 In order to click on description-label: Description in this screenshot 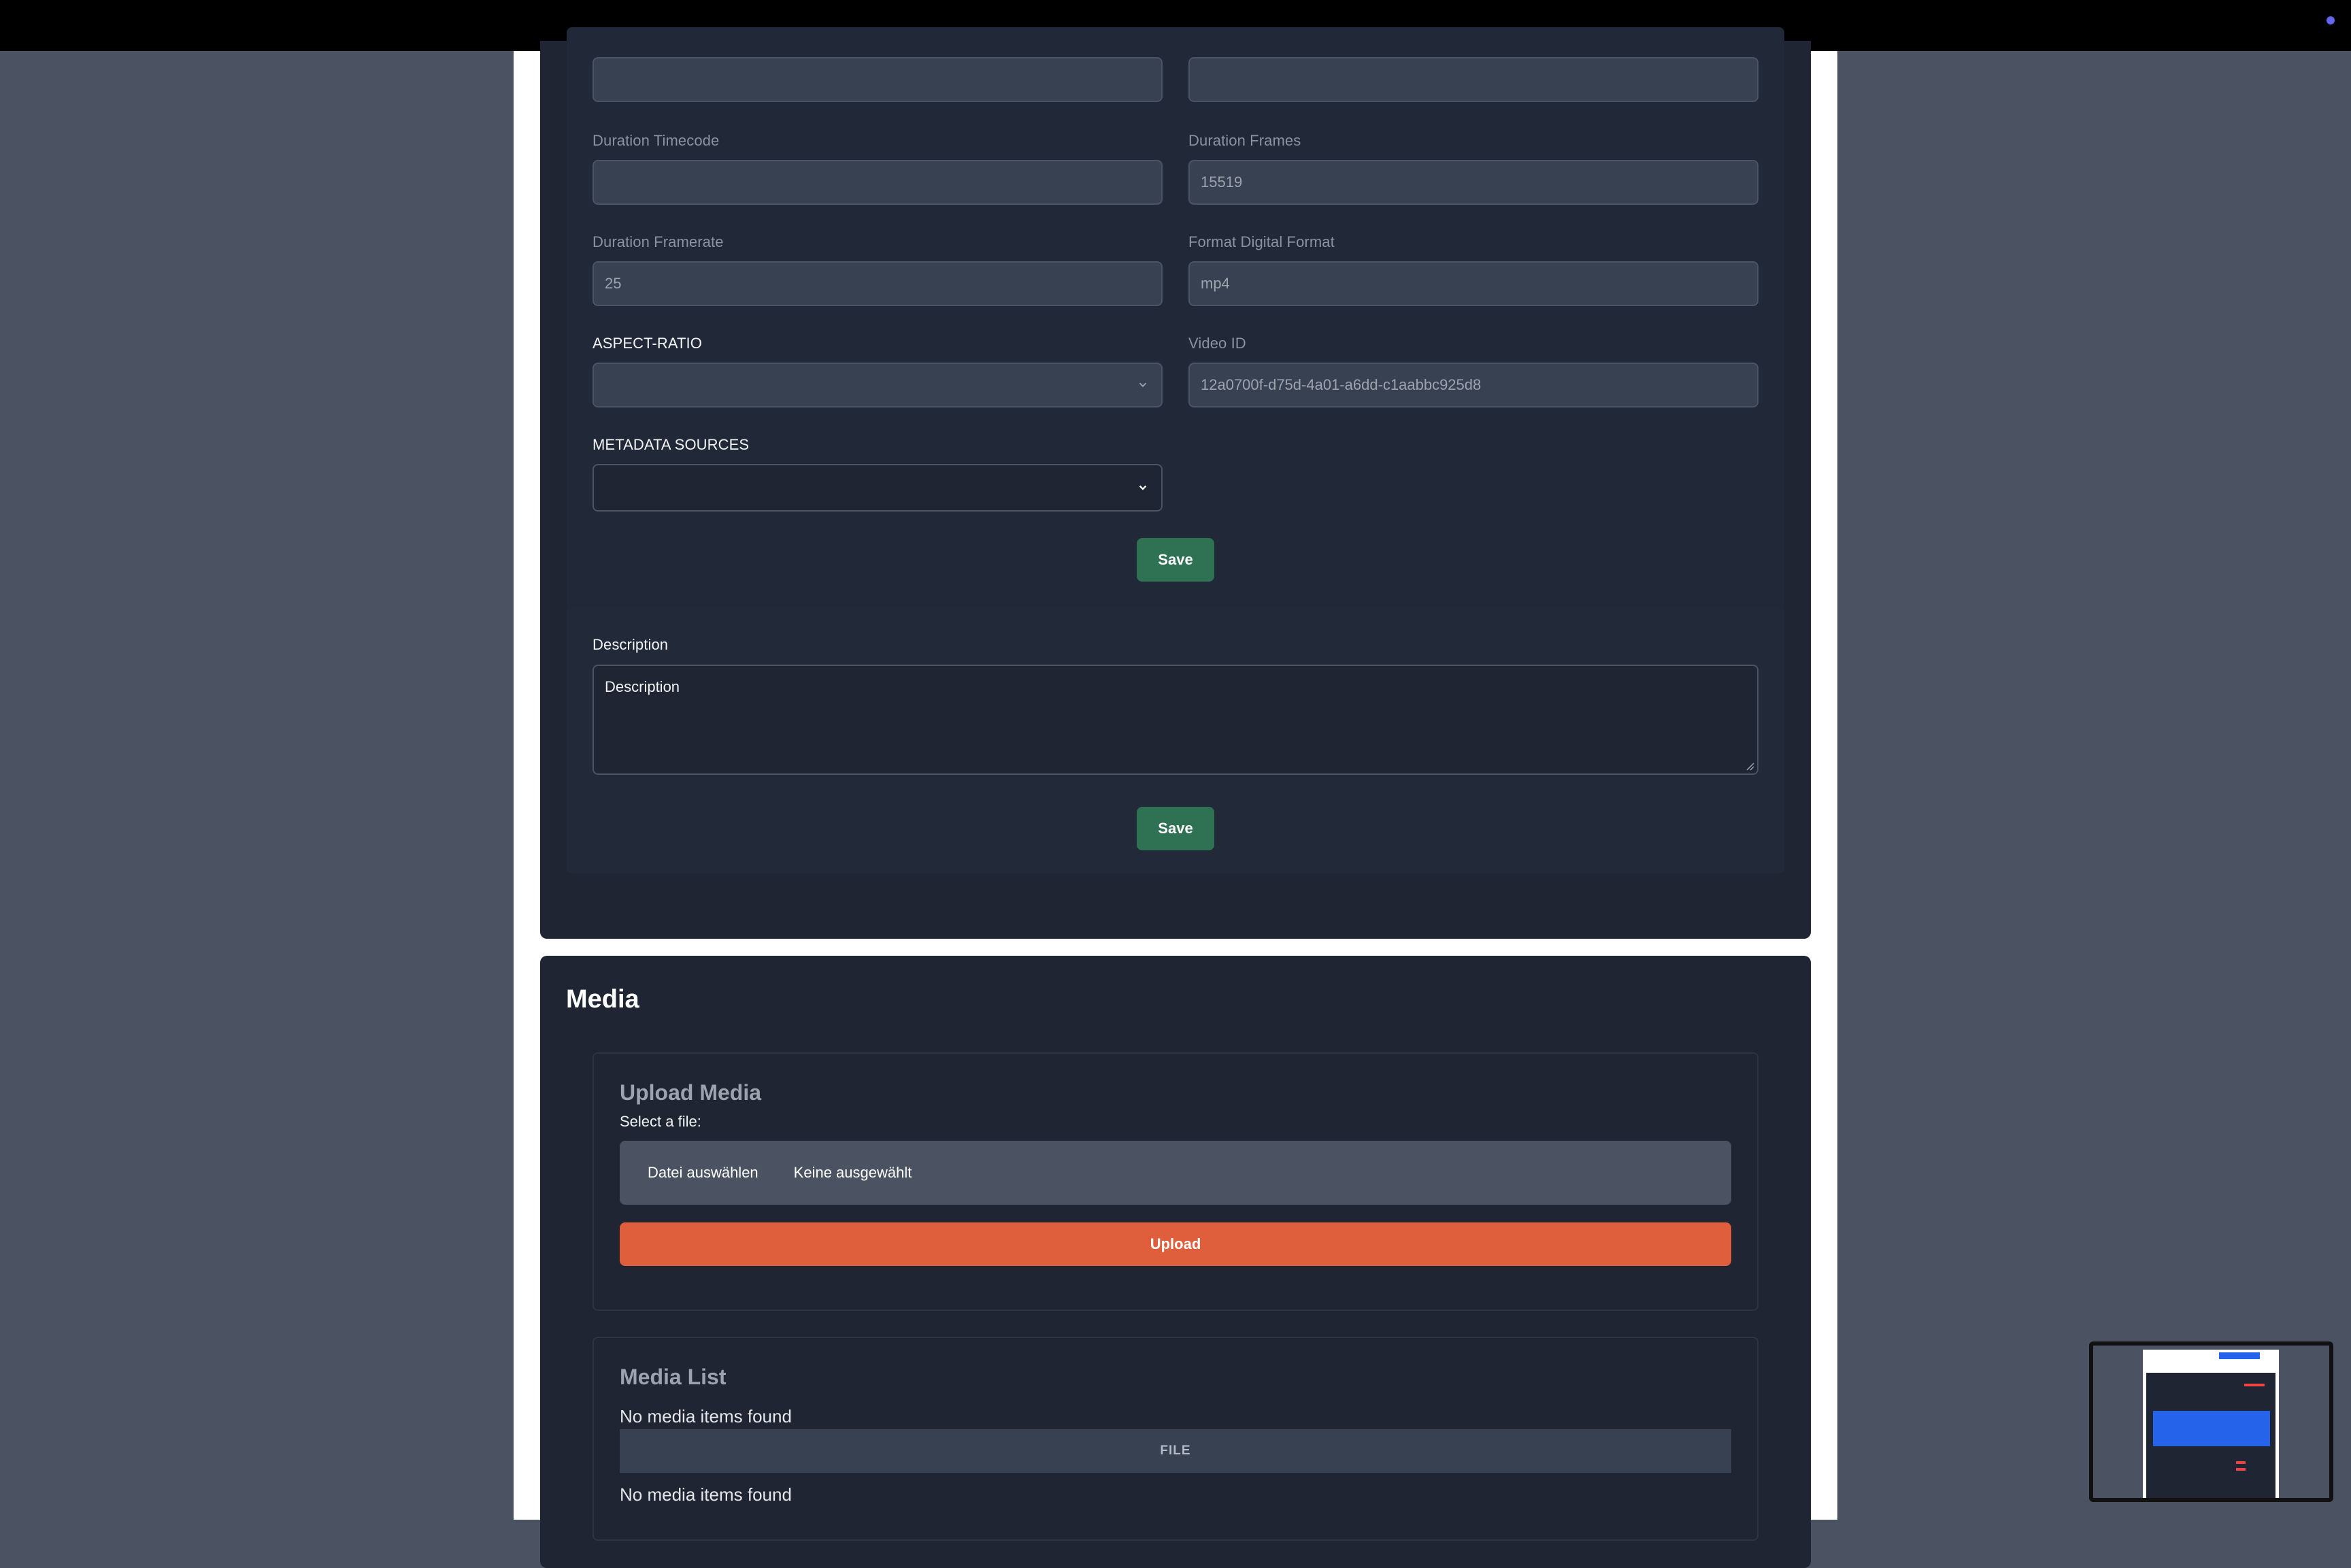, I will do `click(631, 644)`.